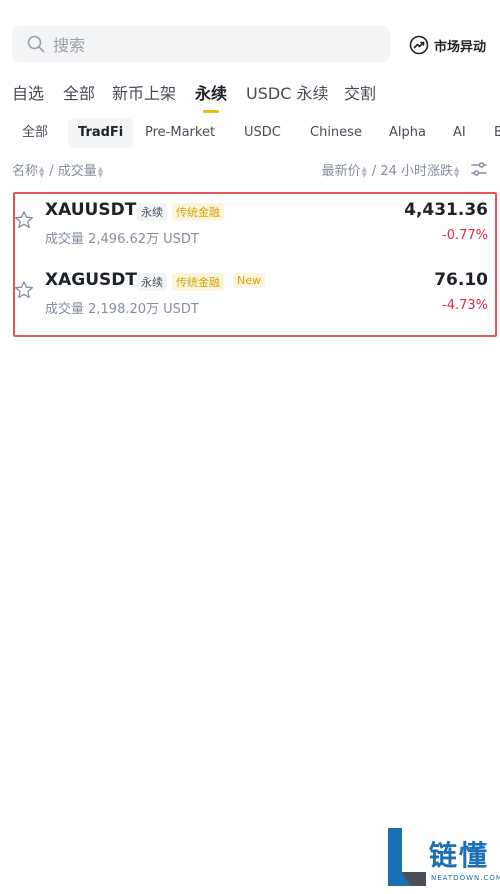 Image resolution: width=500 pixels, height=894 pixels. I want to click on tab-watchlist: 自选, so click(28, 92).